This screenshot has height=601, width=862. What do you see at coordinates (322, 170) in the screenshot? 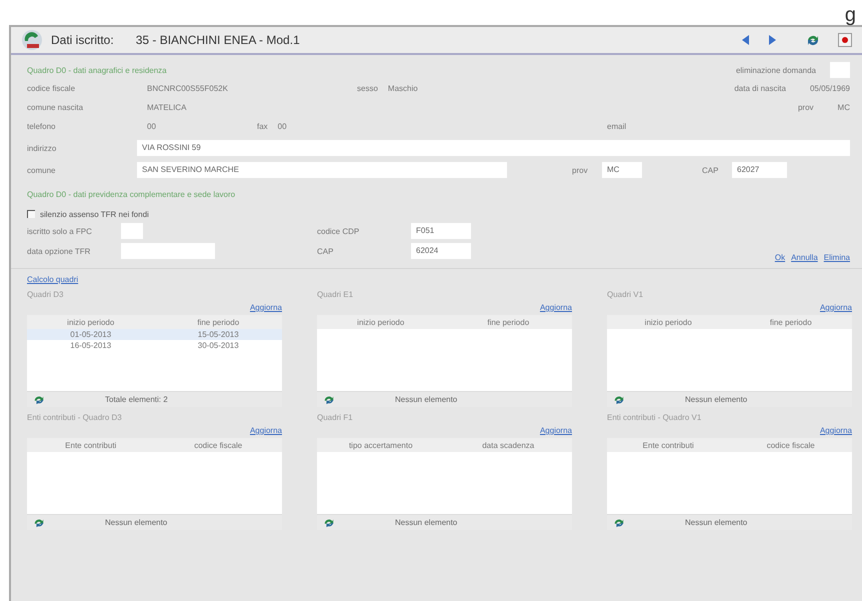
I see `input-field: SAN SEVERINO MARCHE` at bounding box center [322, 170].